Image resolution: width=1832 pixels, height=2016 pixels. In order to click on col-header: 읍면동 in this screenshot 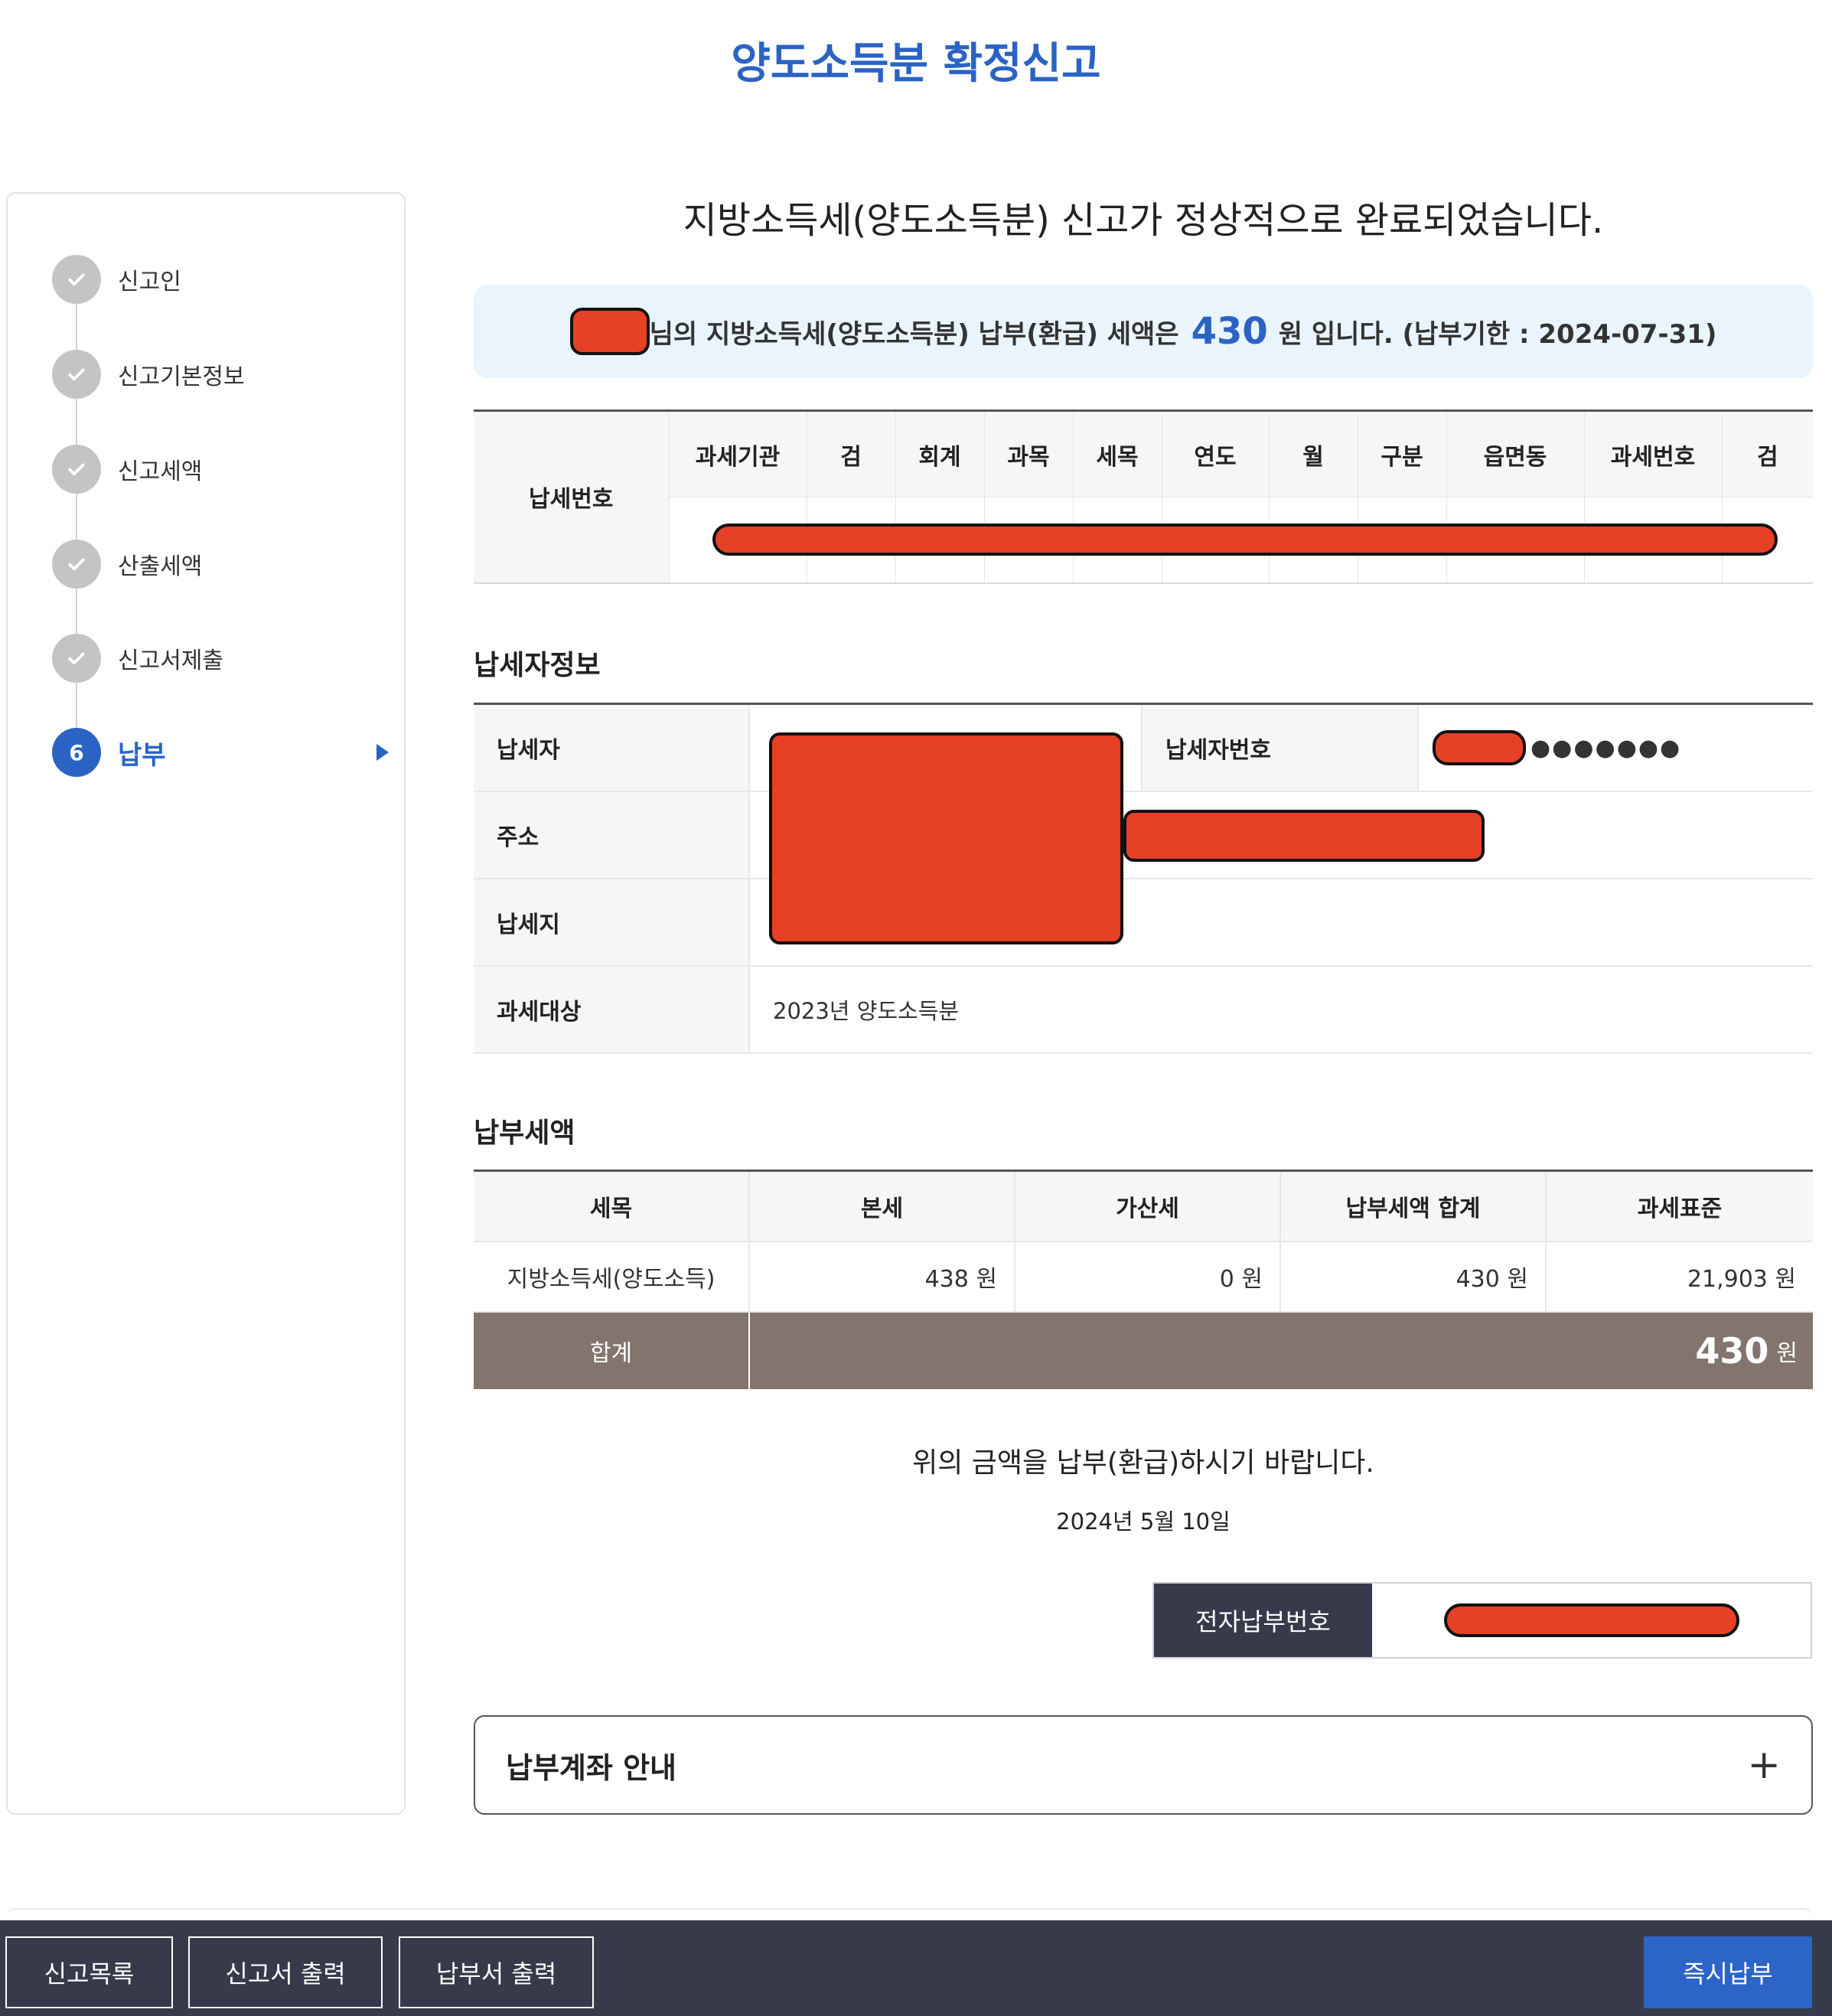, I will do `click(1515, 454)`.